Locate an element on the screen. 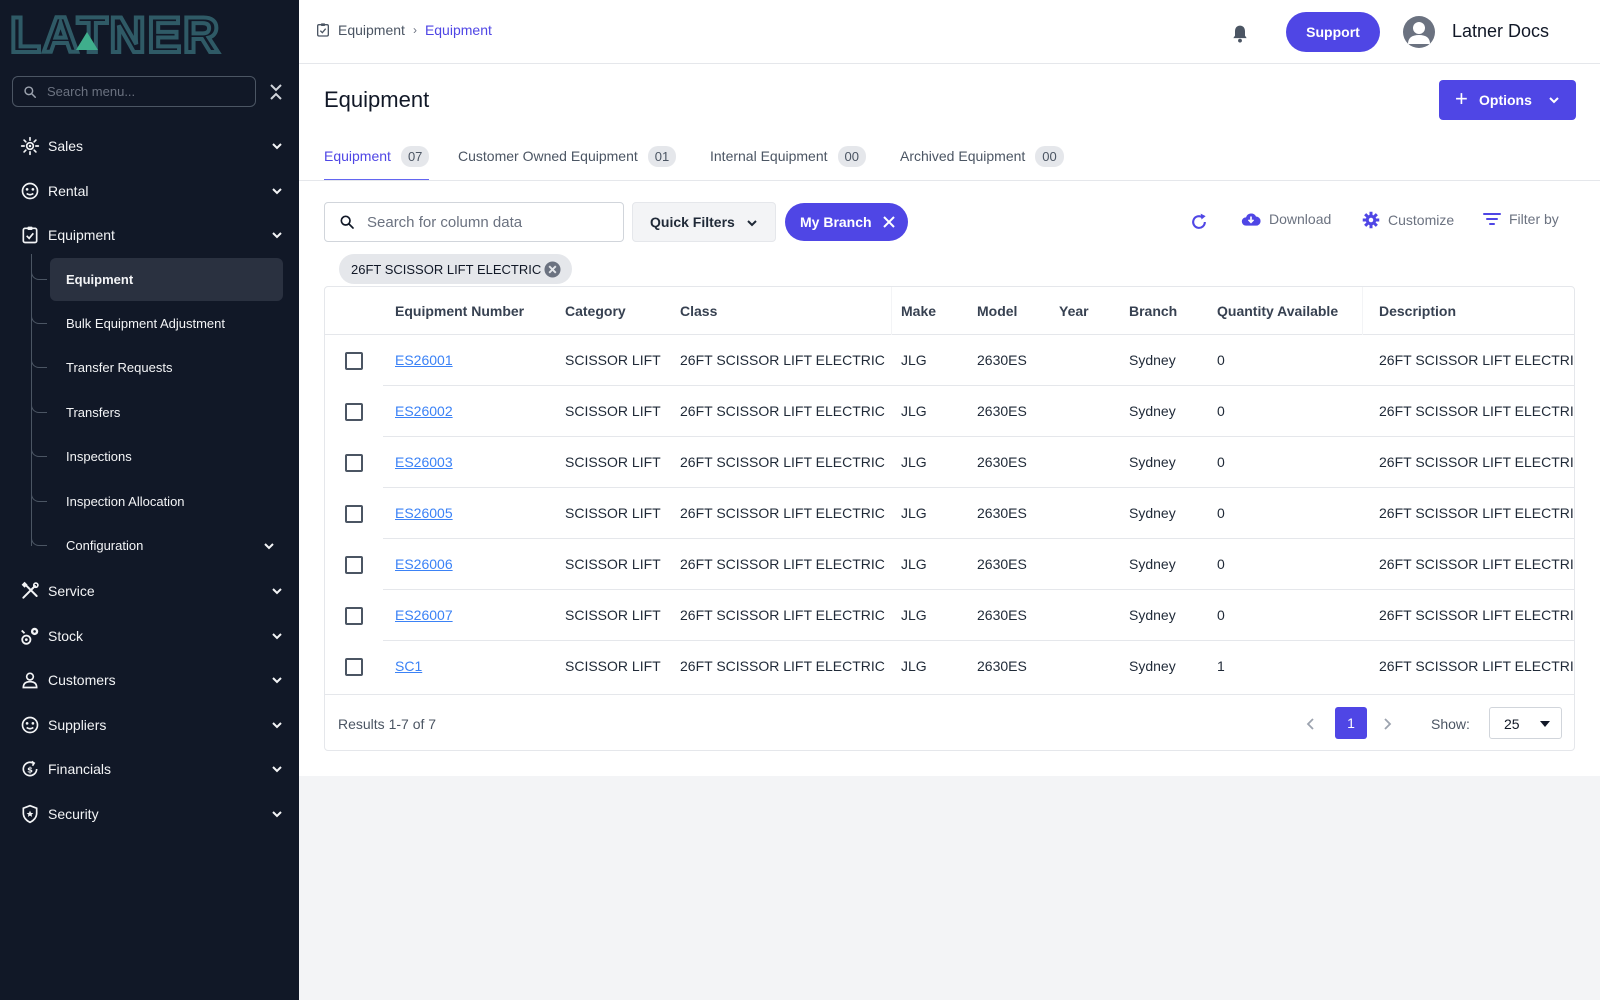 Image resolution: width=1600 pixels, height=1000 pixels. tab-customer-owned-equipment: Customer Owned Equipment 01 is located at coordinates (567, 156).